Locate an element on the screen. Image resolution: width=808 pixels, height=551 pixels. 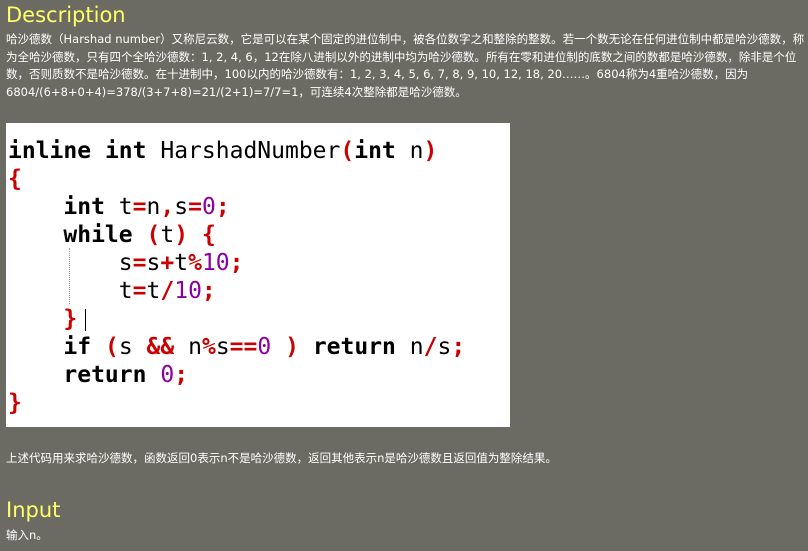
code-line-8: if (s && n%s==0 ) return n/s; is located at coordinates (236, 347).